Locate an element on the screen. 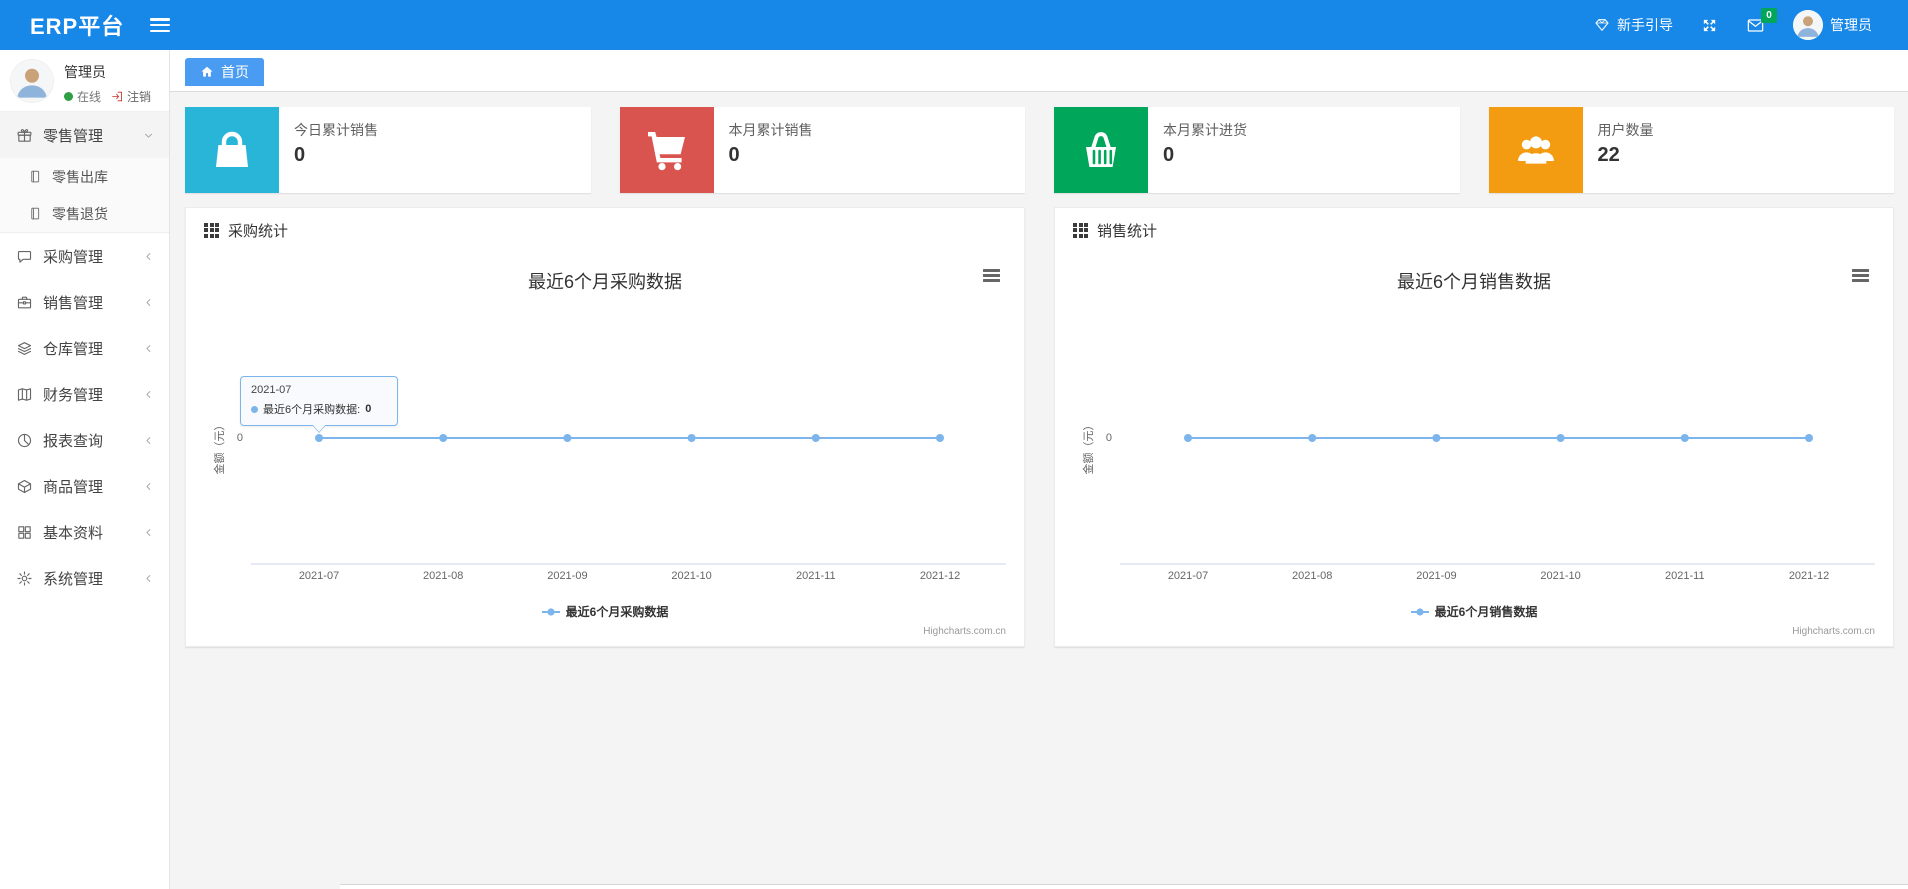 The image size is (1908, 889). chart-legend: 最近6个月采购数据 is located at coordinates (605, 611).